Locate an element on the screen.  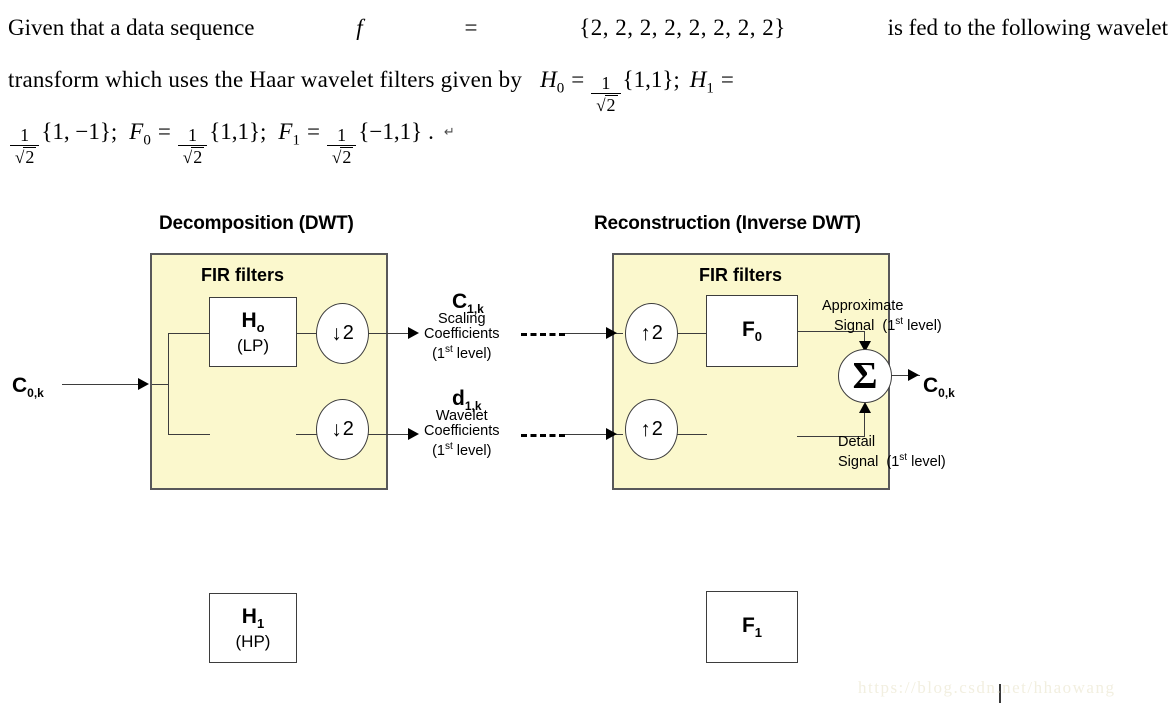
one-over-sqrt-two-2: 1 √2 is located at coordinates (25, 146).